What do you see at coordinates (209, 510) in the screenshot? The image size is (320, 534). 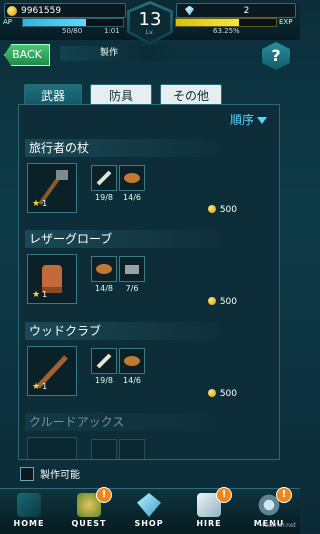 I see `nav-hire: HIRE !` at bounding box center [209, 510].